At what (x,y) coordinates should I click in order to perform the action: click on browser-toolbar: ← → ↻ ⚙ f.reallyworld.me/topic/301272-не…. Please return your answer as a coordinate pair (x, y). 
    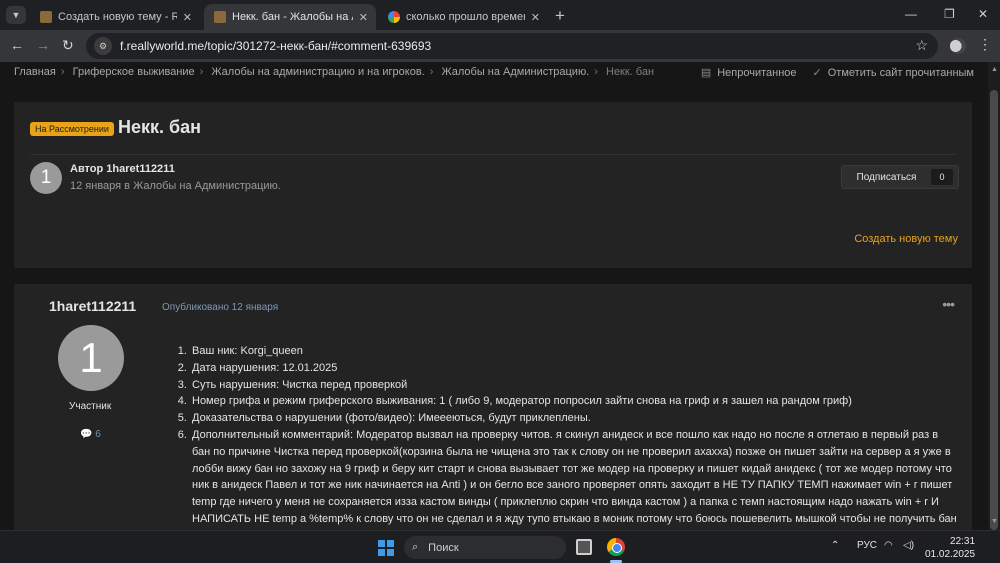
    Looking at the image, I should click on (500, 46).